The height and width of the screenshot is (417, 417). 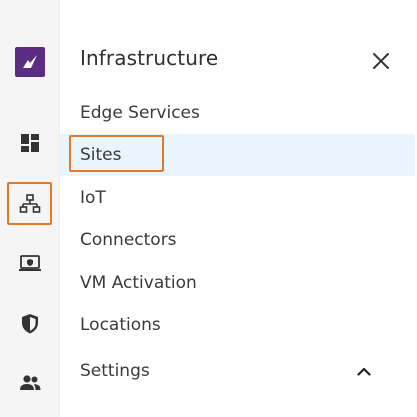 What do you see at coordinates (237, 325) in the screenshot?
I see `menu-item-locations: Locations` at bounding box center [237, 325].